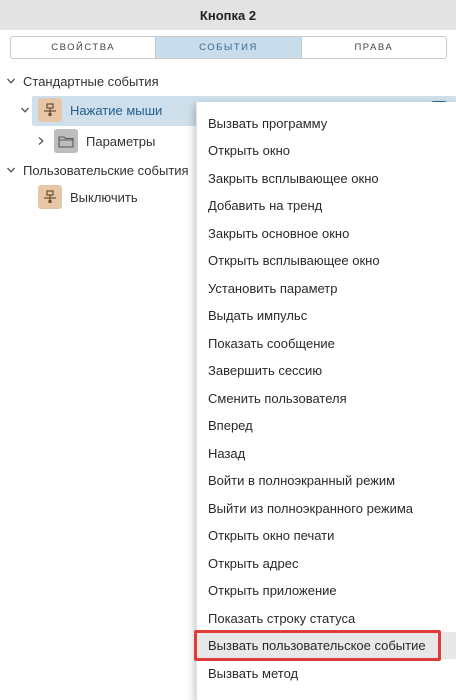  Describe the element at coordinates (326, 370) in the screenshot. I see `menu-item-end-session: Завершить сессию` at that location.